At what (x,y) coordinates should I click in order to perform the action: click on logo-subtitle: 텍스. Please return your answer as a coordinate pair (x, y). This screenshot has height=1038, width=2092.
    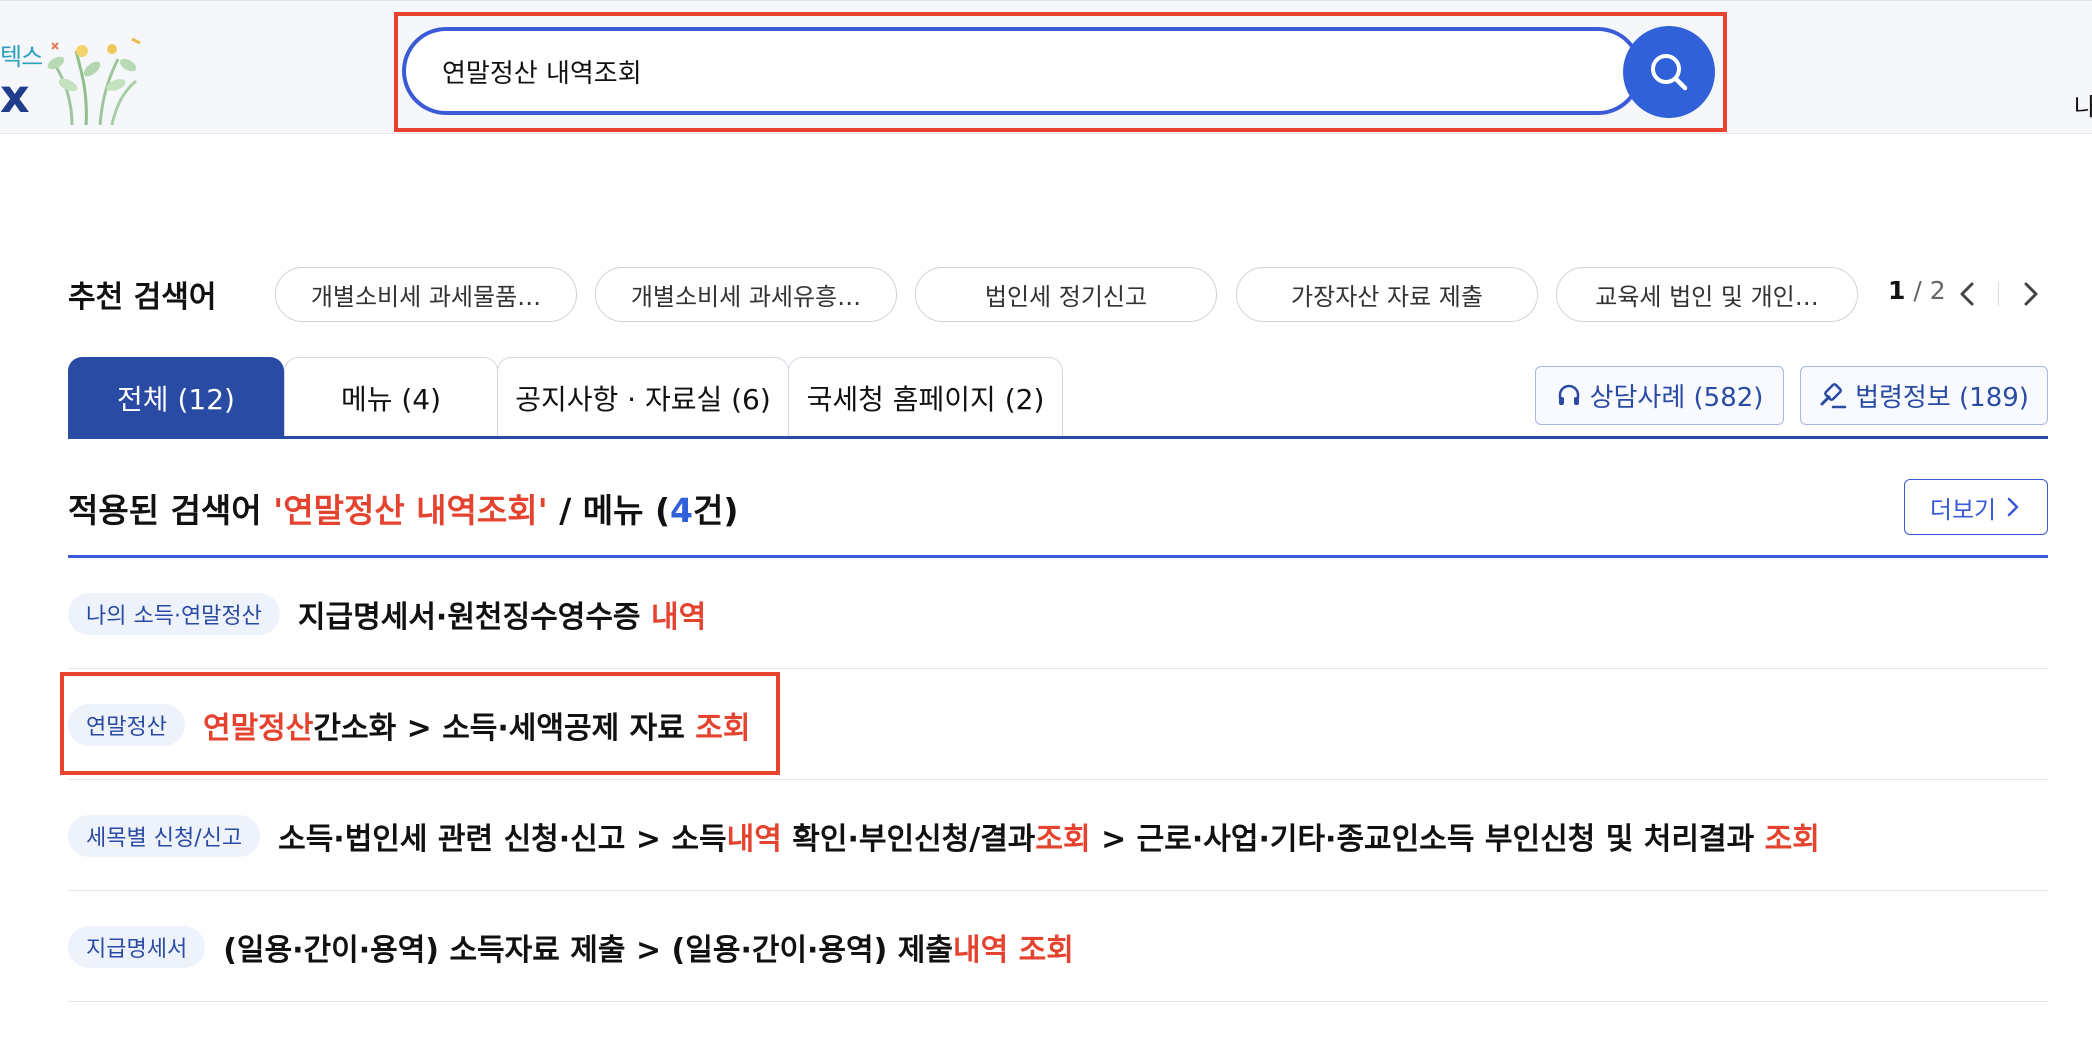
    Looking at the image, I should click on (21, 57).